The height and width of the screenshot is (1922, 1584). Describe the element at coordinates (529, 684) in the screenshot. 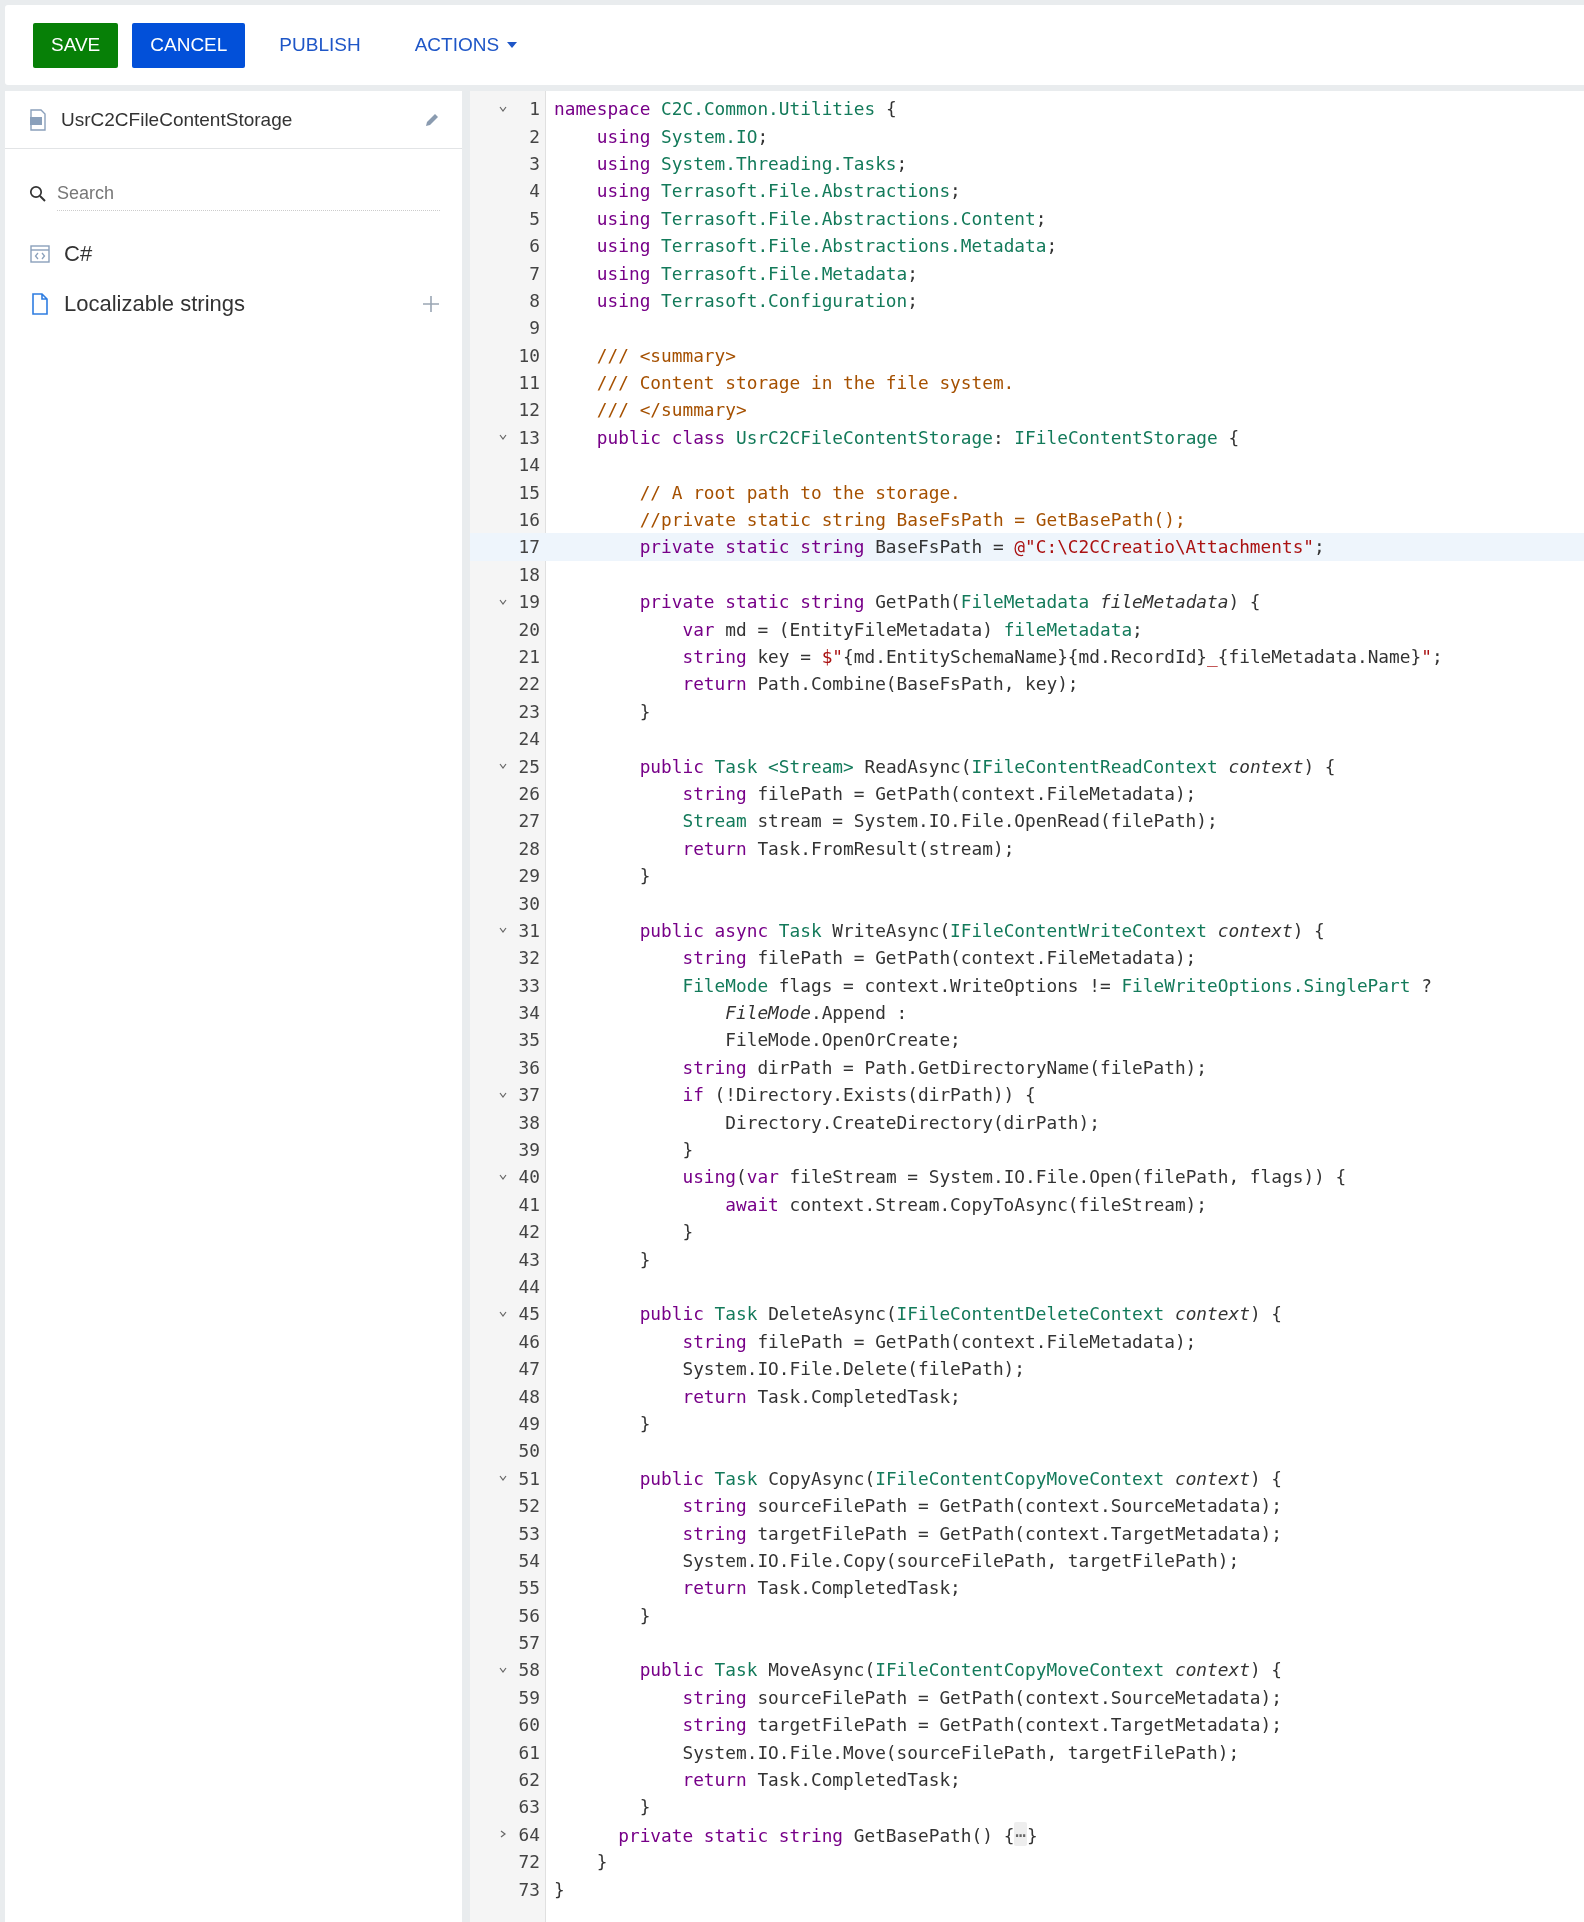

I see `line-number: 22` at that location.